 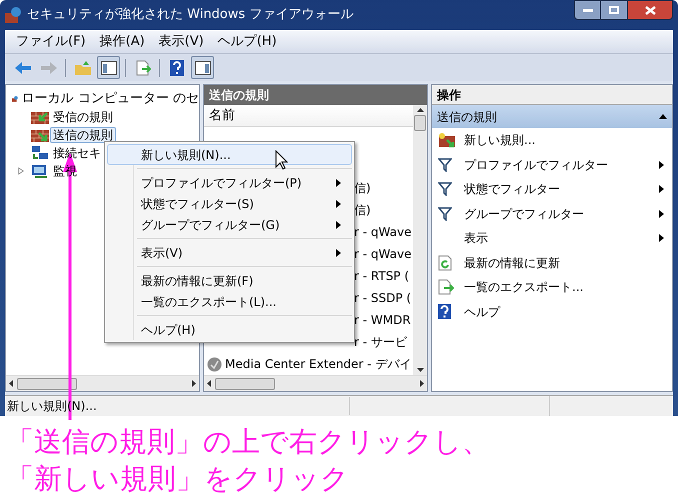 What do you see at coordinates (445, 262) in the screenshot?
I see `refresh-icon` at bounding box center [445, 262].